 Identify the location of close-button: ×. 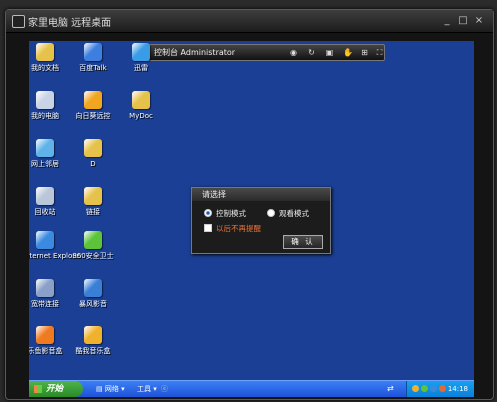
(479, 20).